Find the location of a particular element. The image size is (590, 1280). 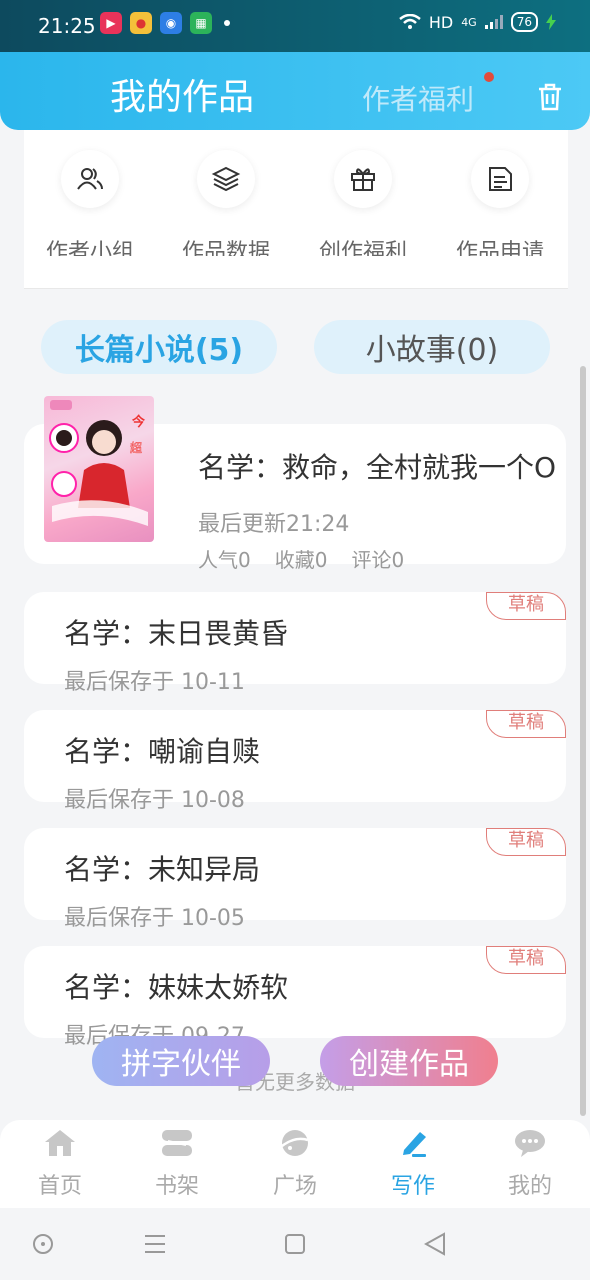

nav-bookshelf: 书架 is located at coordinates (177, 1164).